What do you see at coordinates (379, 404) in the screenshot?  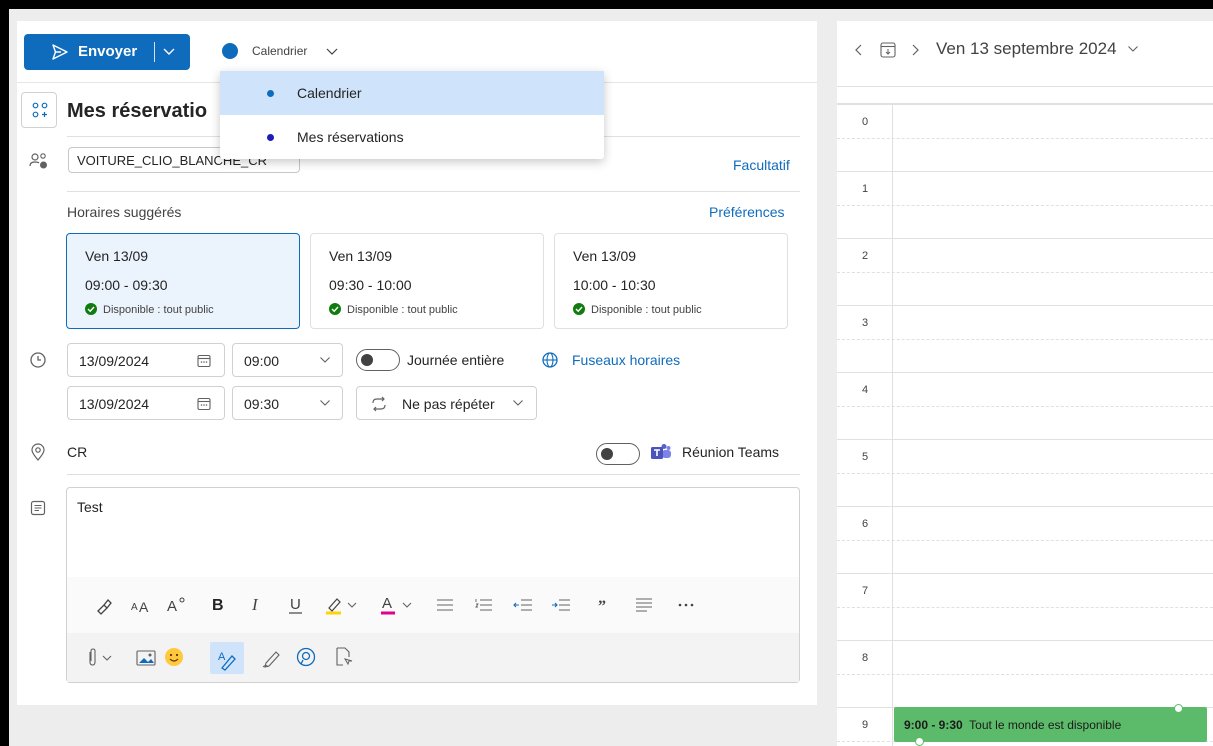 I see `repeat-icon` at bounding box center [379, 404].